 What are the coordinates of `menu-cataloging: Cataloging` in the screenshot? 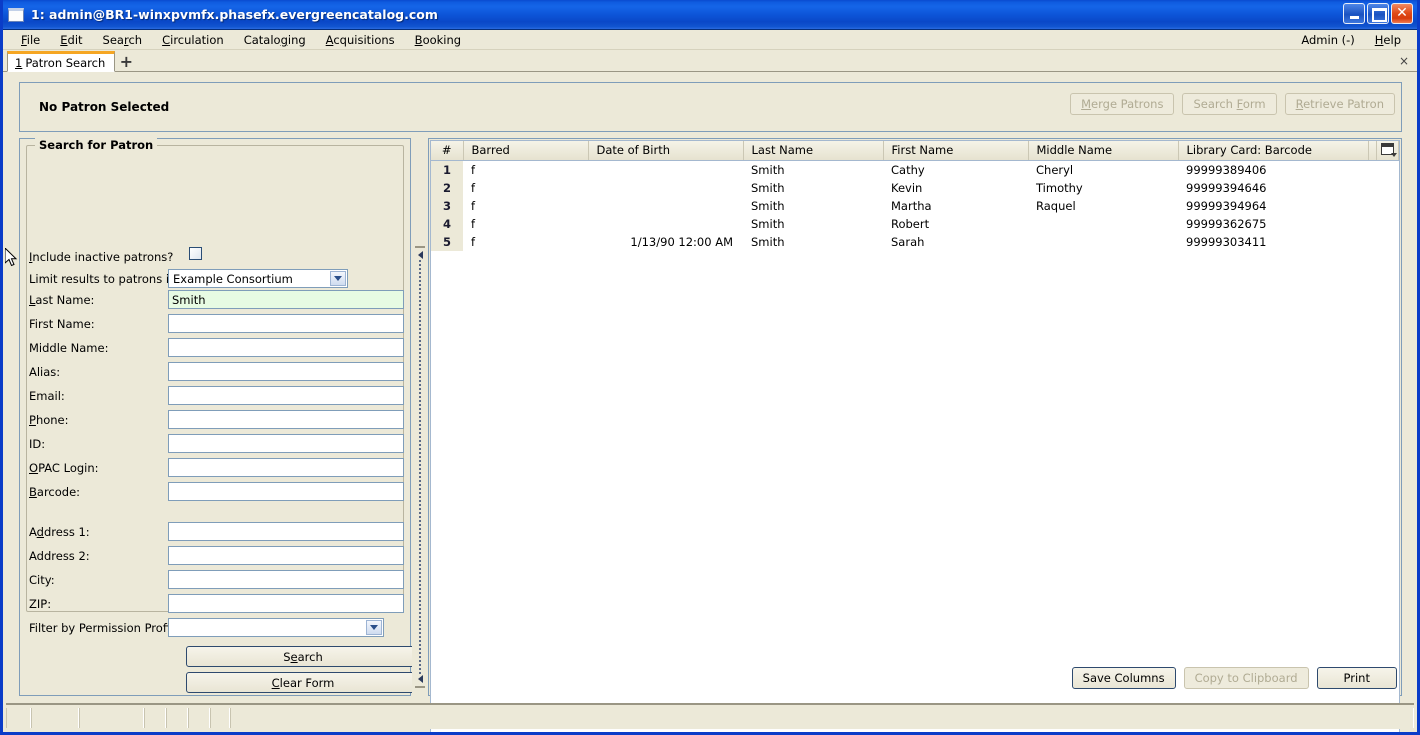 It's located at (275, 40).